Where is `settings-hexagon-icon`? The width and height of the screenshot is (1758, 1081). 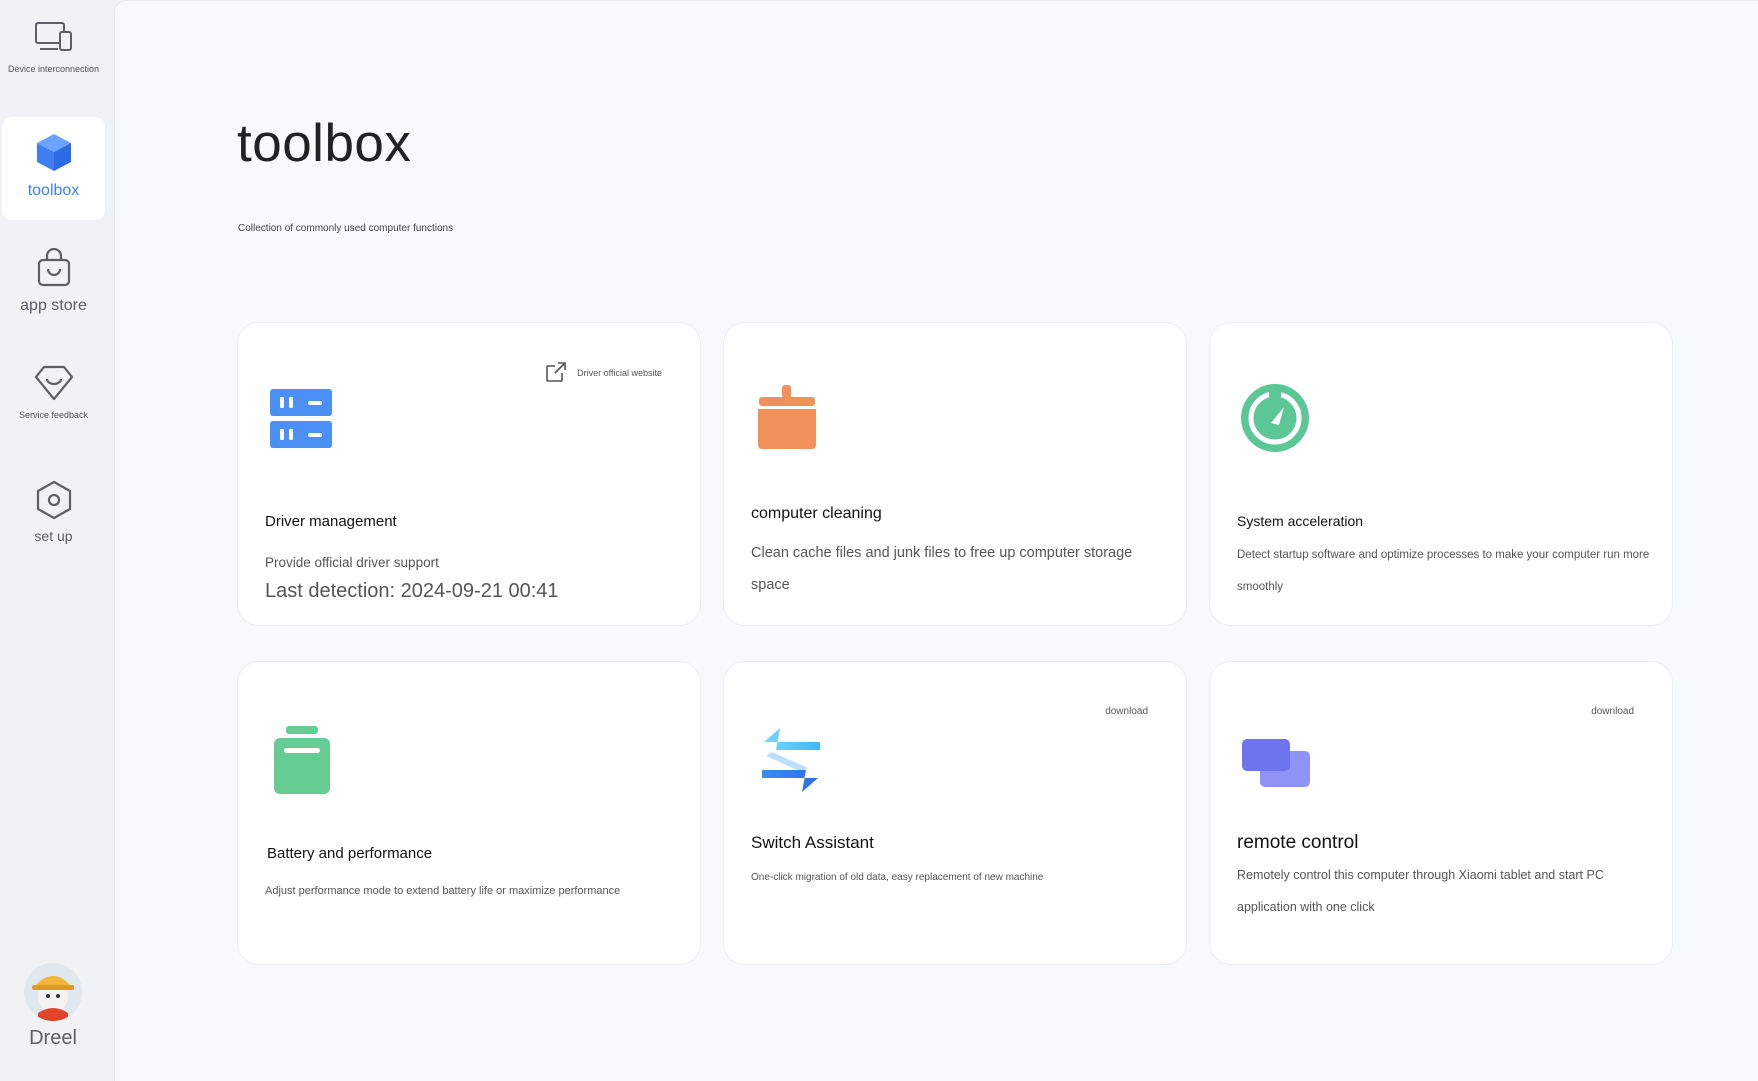 settings-hexagon-icon is located at coordinates (54, 500).